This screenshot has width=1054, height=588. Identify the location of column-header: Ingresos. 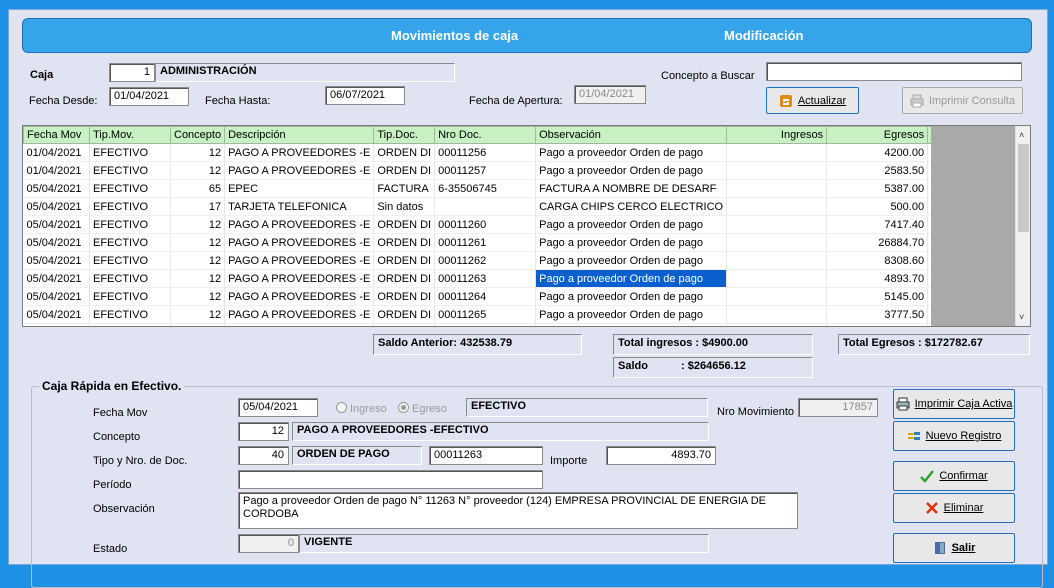
(777, 135).